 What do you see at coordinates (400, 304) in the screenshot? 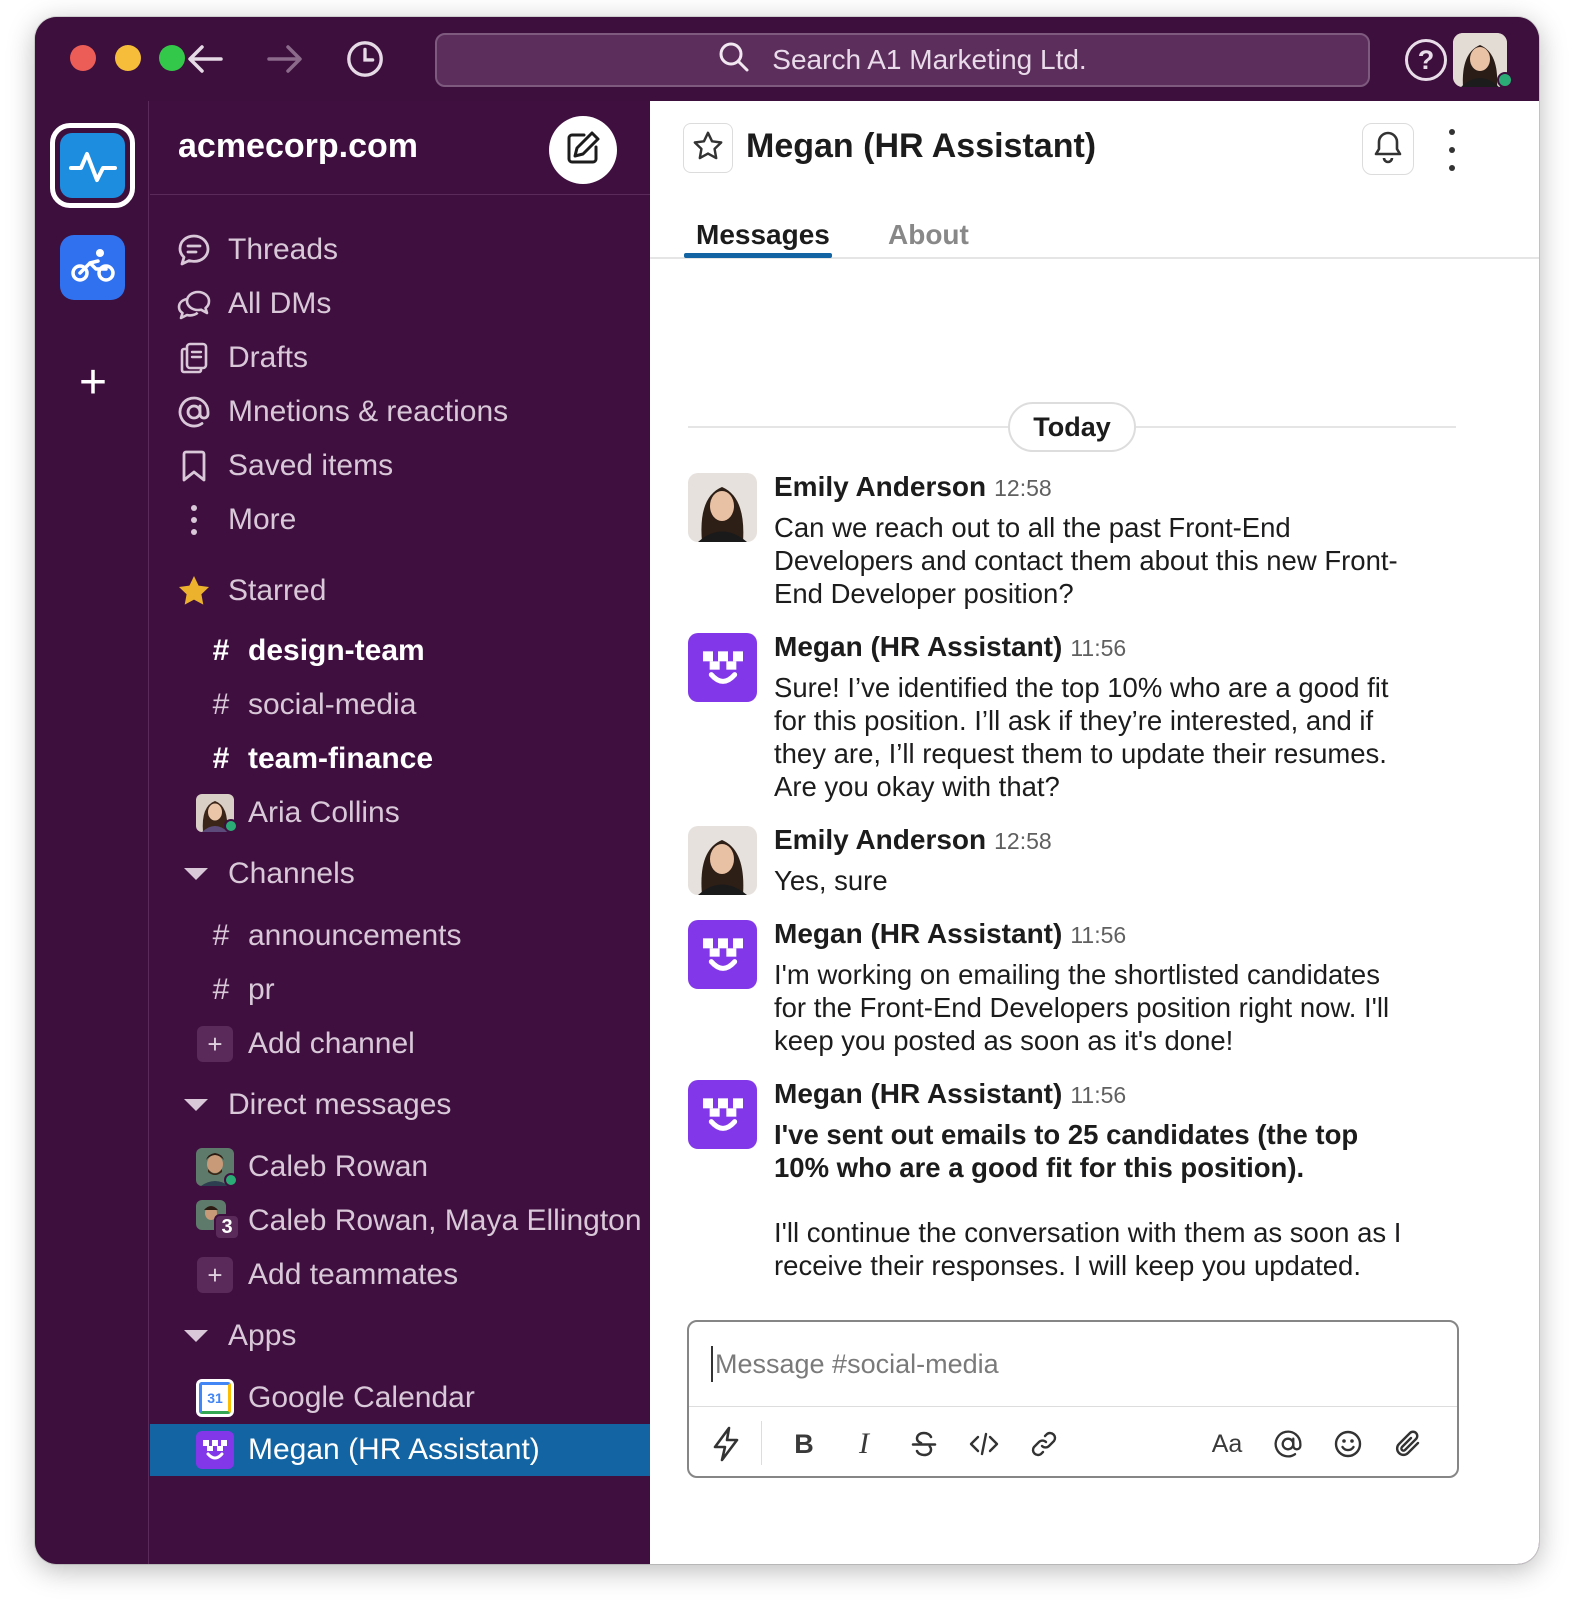
I see `sidebar-item-all-dms: All DMs` at bounding box center [400, 304].